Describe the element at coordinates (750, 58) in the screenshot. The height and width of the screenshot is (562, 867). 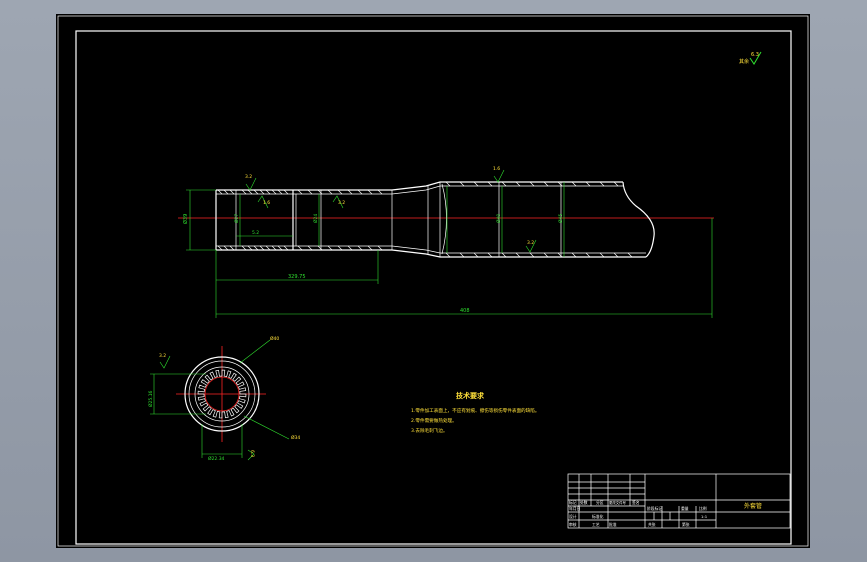
I see `corner-roughness-symbol: 其余 6.3` at that location.